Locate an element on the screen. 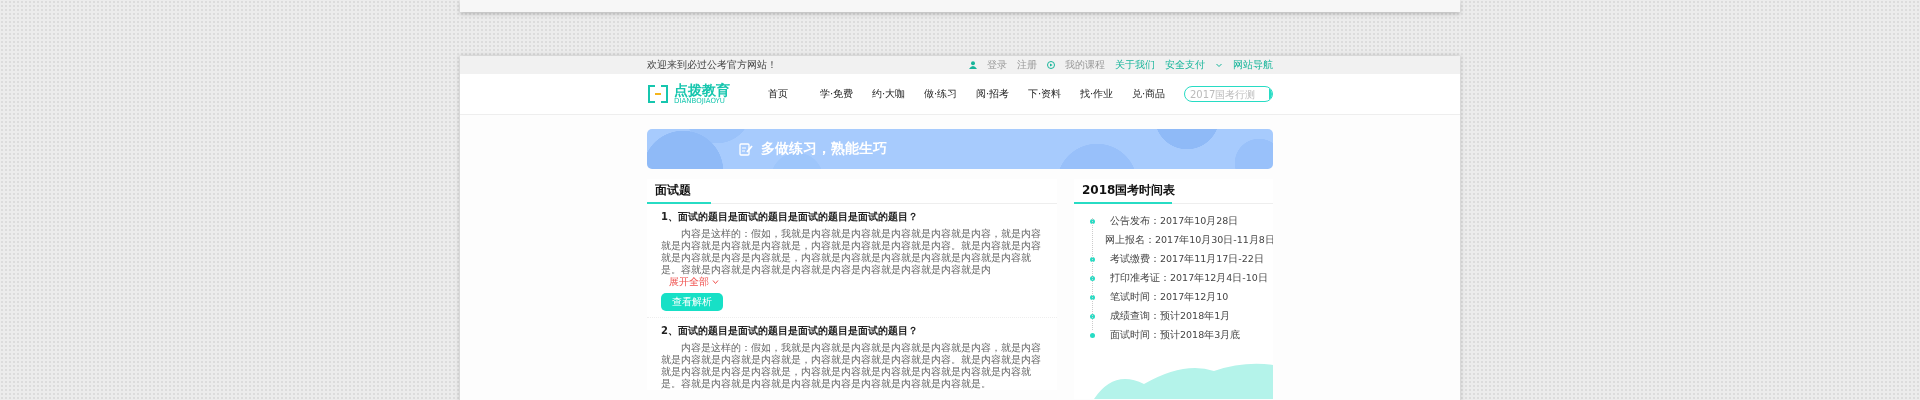 Image resolution: width=1920 pixels, height=400 pixels. play-icon is located at coordinates (1051, 65).